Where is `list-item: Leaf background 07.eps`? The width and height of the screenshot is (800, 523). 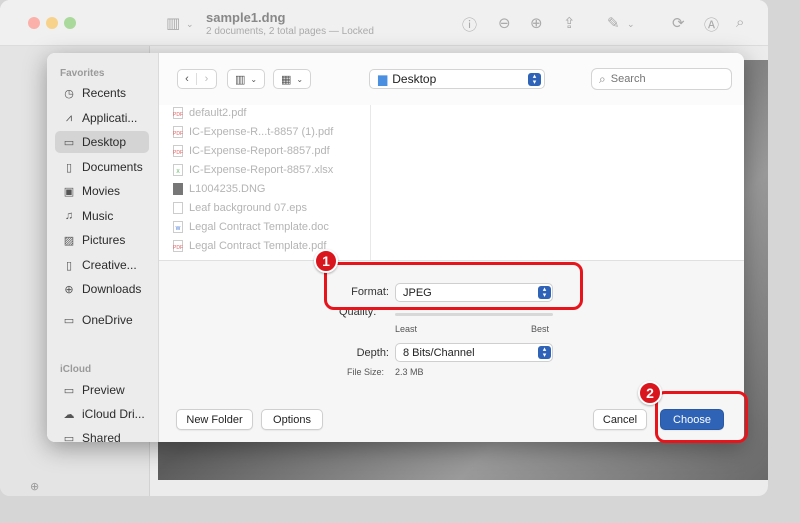 list-item: Leaf background 07.eps is located at coordinates (240, 208).